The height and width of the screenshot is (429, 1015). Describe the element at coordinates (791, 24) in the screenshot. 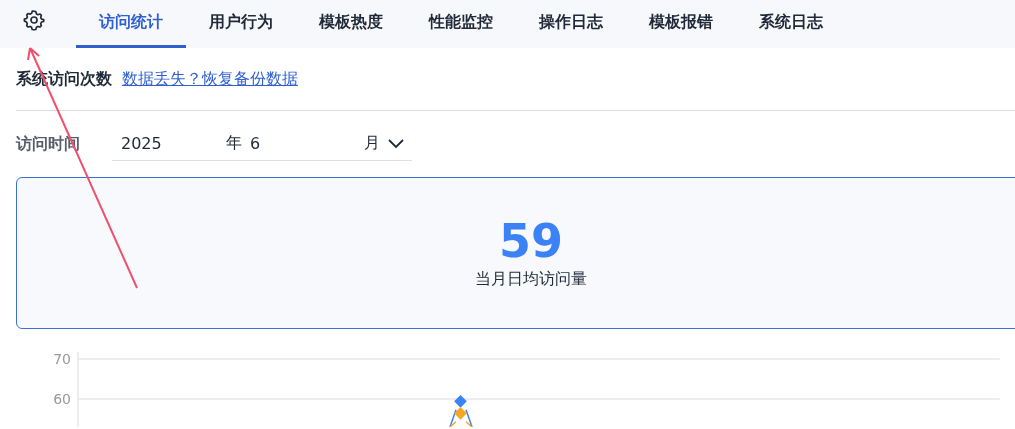

I see `tab: 系统日志` at that location.